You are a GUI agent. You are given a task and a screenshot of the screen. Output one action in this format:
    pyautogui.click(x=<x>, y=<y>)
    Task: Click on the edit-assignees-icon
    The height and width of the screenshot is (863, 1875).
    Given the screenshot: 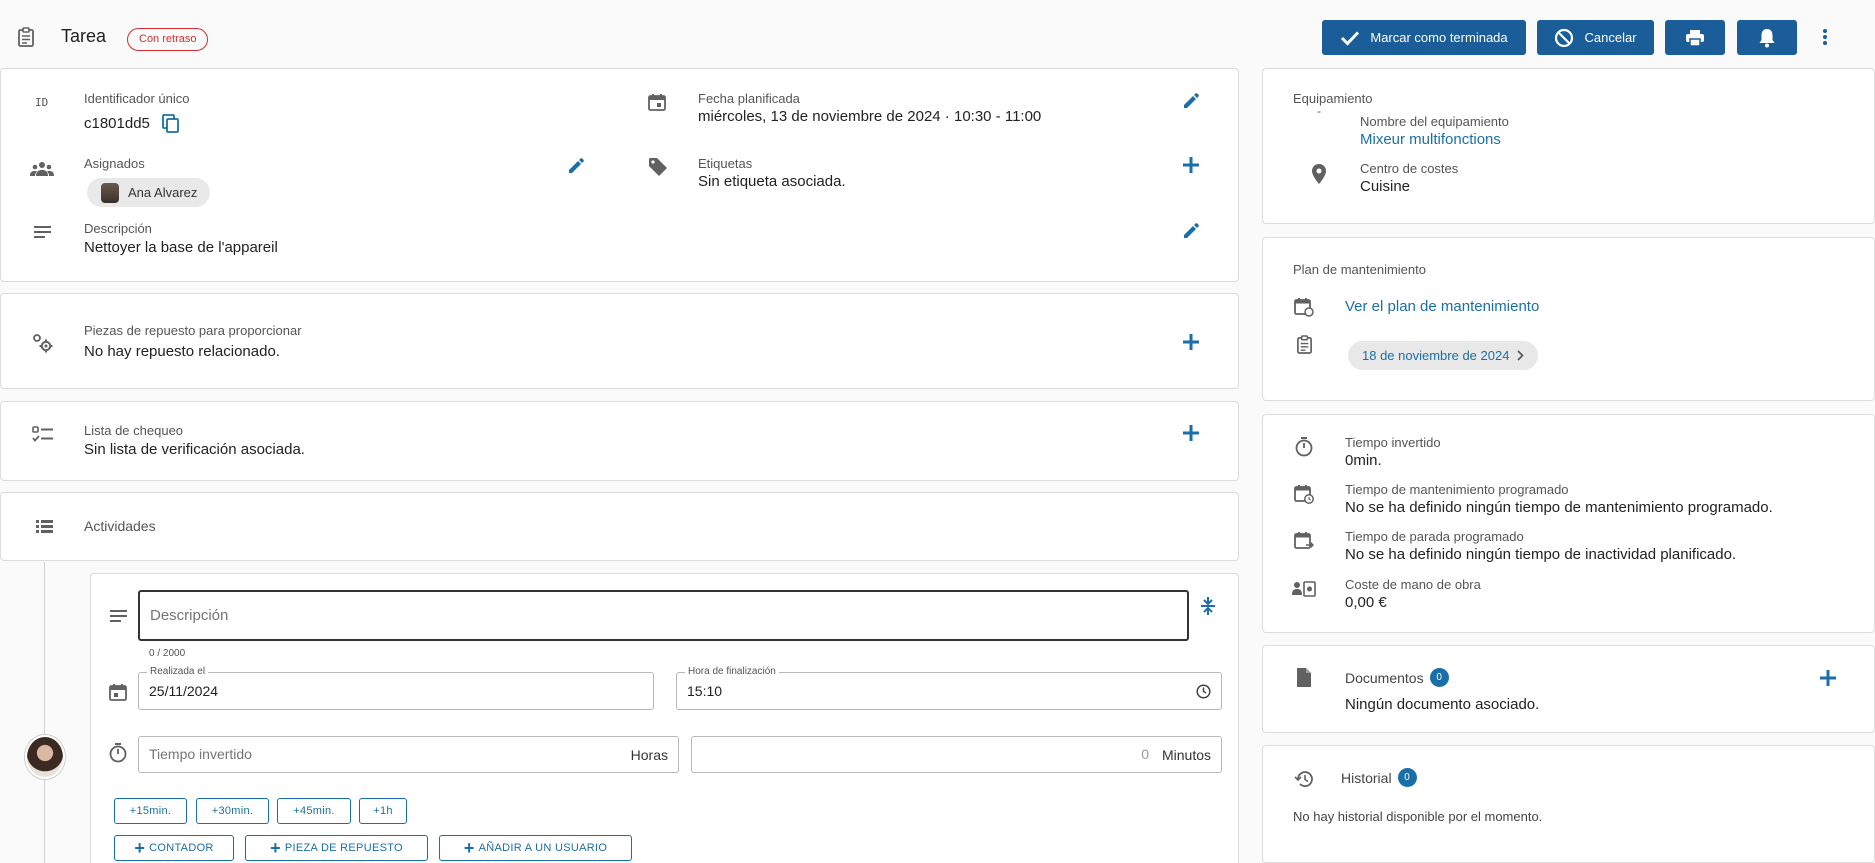 What is the action you would take?
    pyautogui.click(x=576, y=166)
    